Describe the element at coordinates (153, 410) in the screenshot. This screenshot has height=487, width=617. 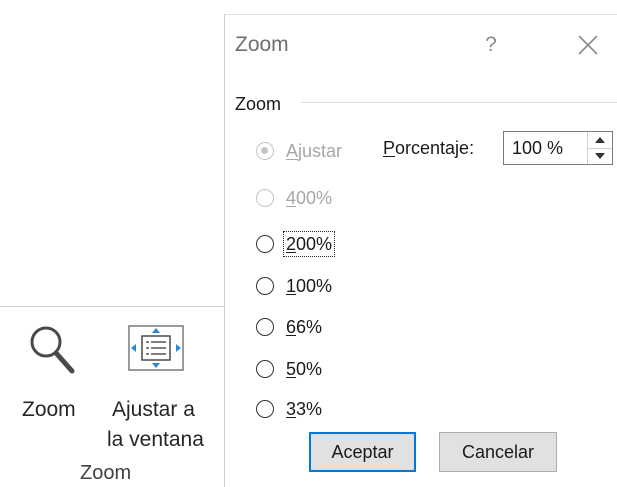
I see `ribbon-fit-label-line1: Ajustar a` at that location.